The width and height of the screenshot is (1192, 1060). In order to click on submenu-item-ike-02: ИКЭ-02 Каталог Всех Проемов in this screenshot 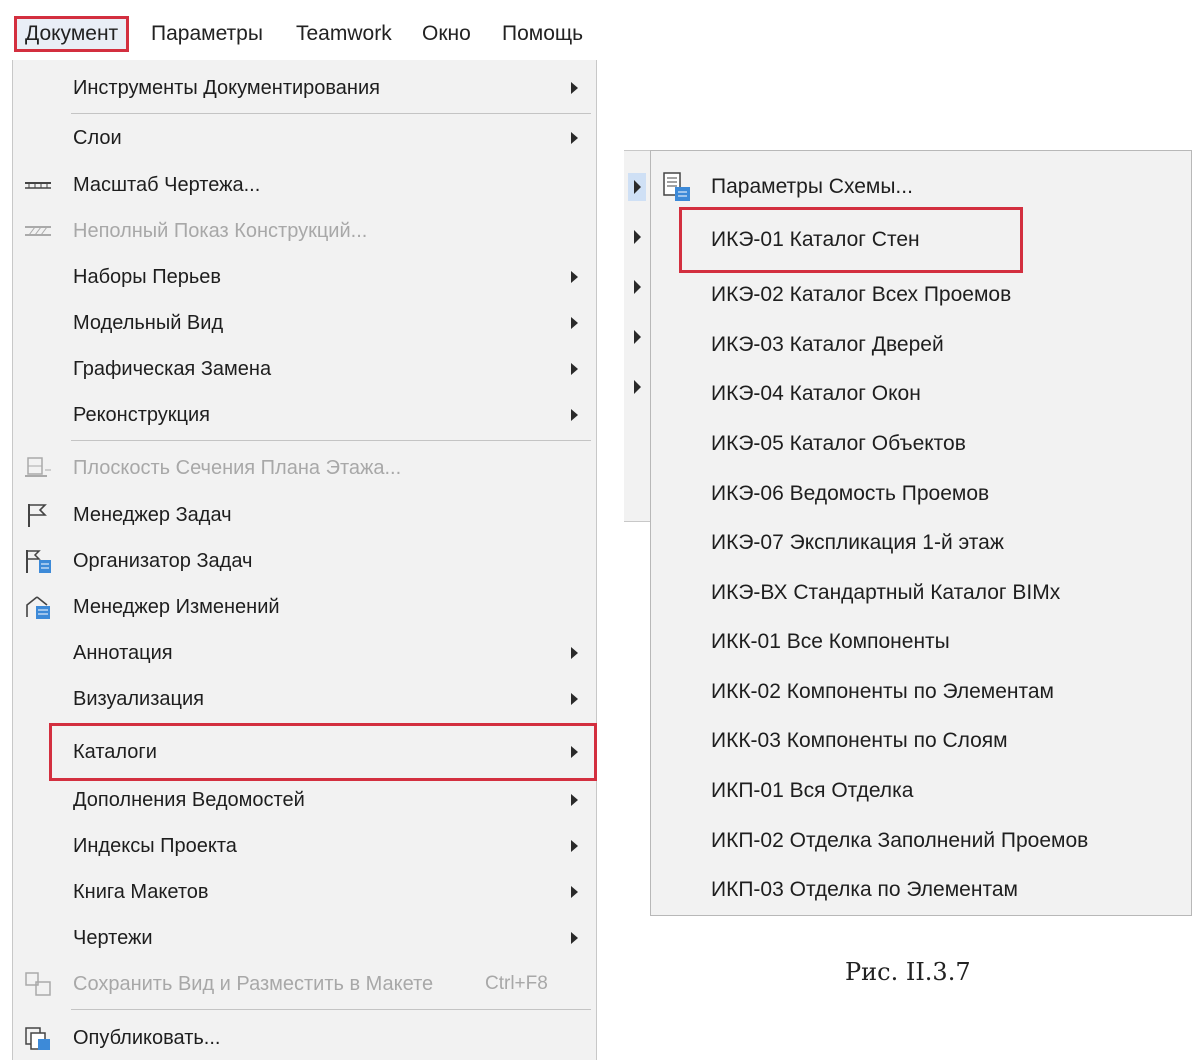, I will do `click(921, 295)`.